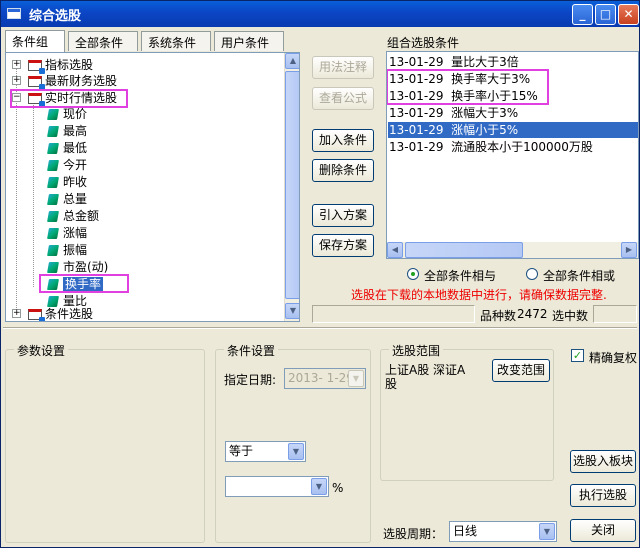  What do you see at coordinates (67, 182) in the screenshot?
I see `tree-leaf: 昨收` at bounding box center [67, 182].